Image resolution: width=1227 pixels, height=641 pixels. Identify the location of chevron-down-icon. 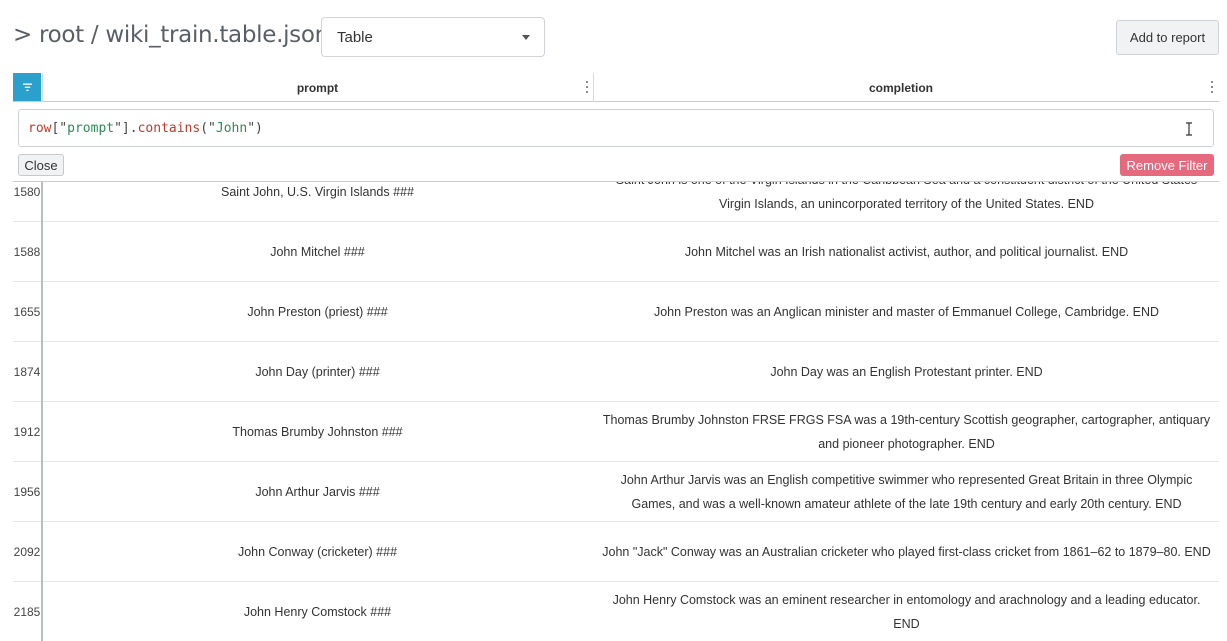
(526, 37).